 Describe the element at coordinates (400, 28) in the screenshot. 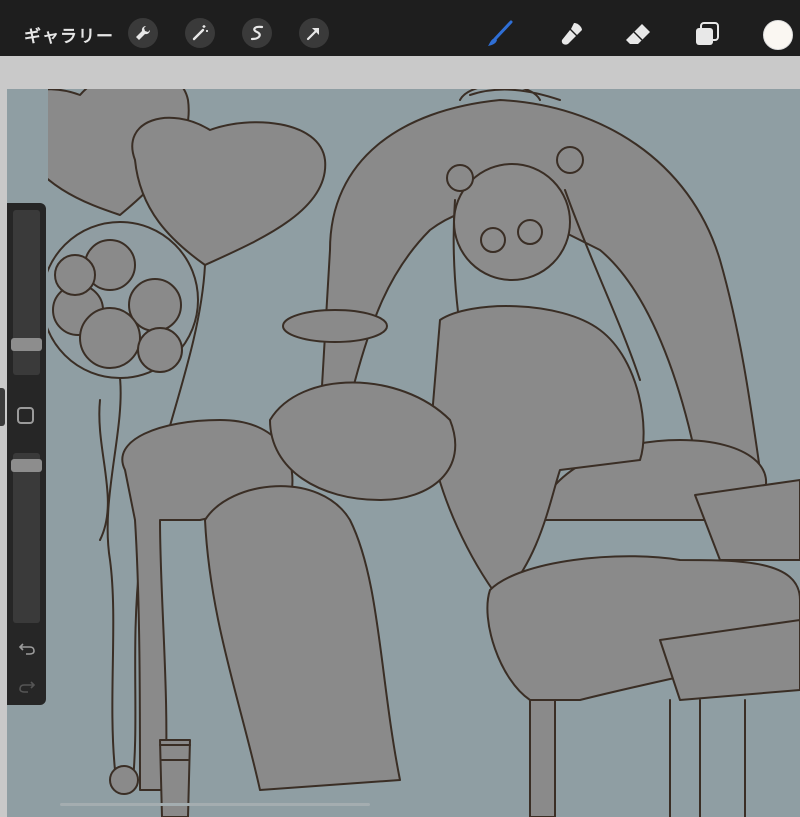

I see `top-toolbar: ギャラリー` at that location.